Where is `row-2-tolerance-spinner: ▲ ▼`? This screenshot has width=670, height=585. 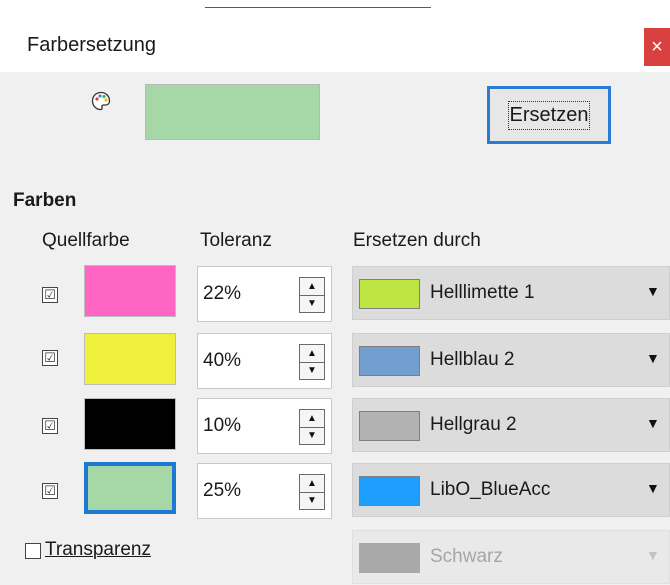
row-2-tolerance-spinner: ▲ ▼ is located at coordinates (312, 362).